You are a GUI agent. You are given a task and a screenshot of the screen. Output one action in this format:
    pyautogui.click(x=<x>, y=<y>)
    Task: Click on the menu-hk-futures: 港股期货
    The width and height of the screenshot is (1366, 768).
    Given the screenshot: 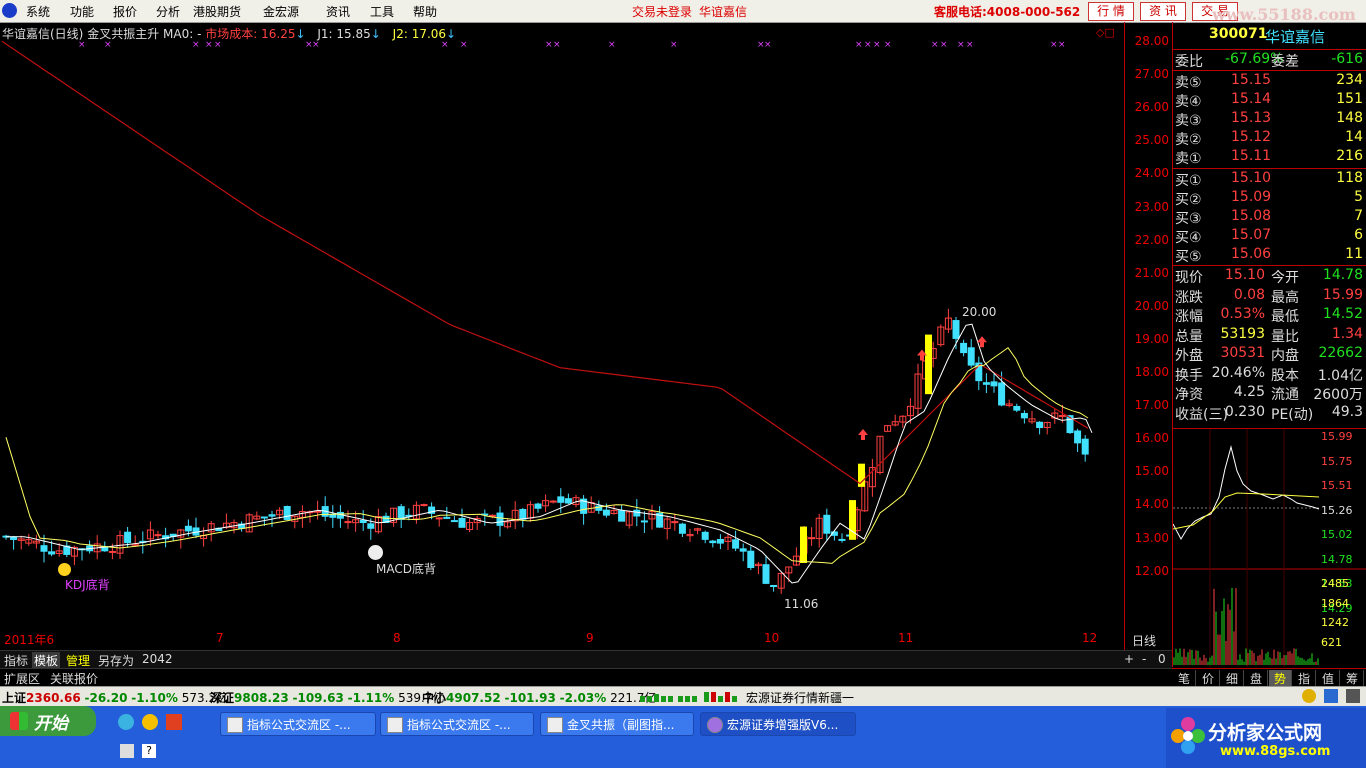 What is the action you would take?
    pyautogui.click(x=217, y=11)
    